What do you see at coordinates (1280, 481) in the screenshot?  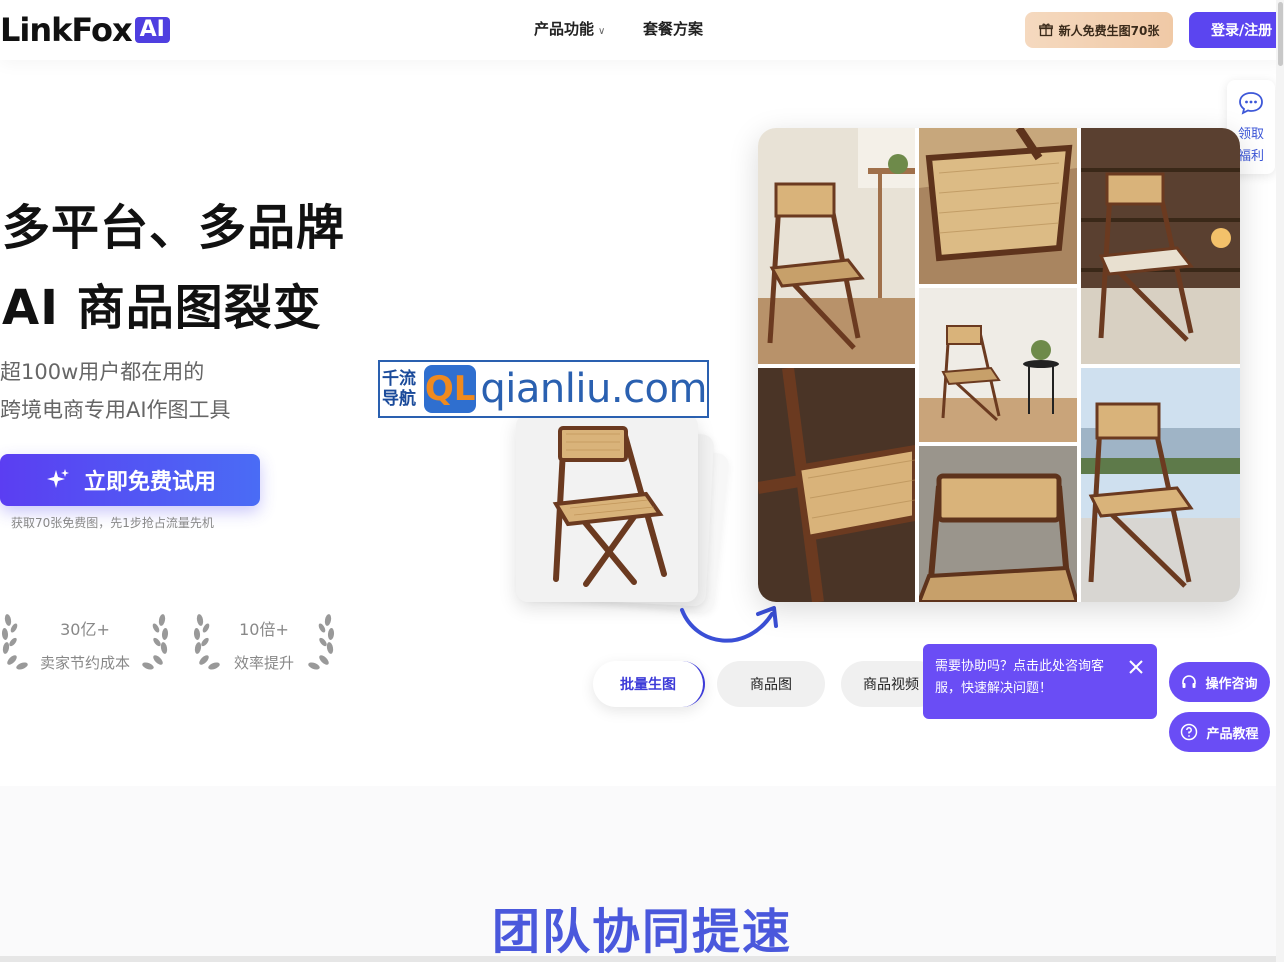 I see `vertical-scrollbar` at bounding box center [1280, 481].